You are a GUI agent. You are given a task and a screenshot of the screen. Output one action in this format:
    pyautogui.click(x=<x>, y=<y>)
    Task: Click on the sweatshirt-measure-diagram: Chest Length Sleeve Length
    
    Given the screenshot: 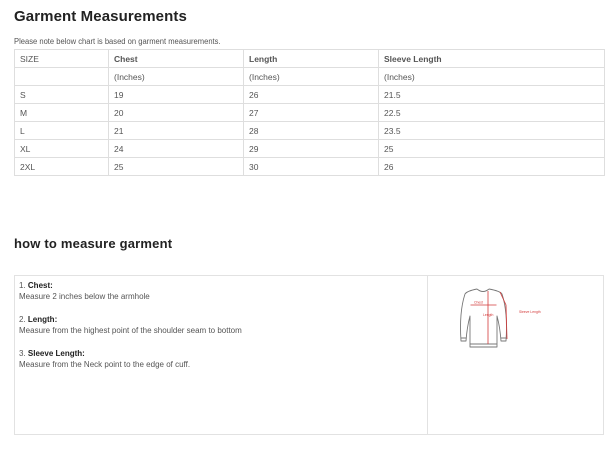 What is the action you would take?
    pyautogui.click(x=500, y=318)
    